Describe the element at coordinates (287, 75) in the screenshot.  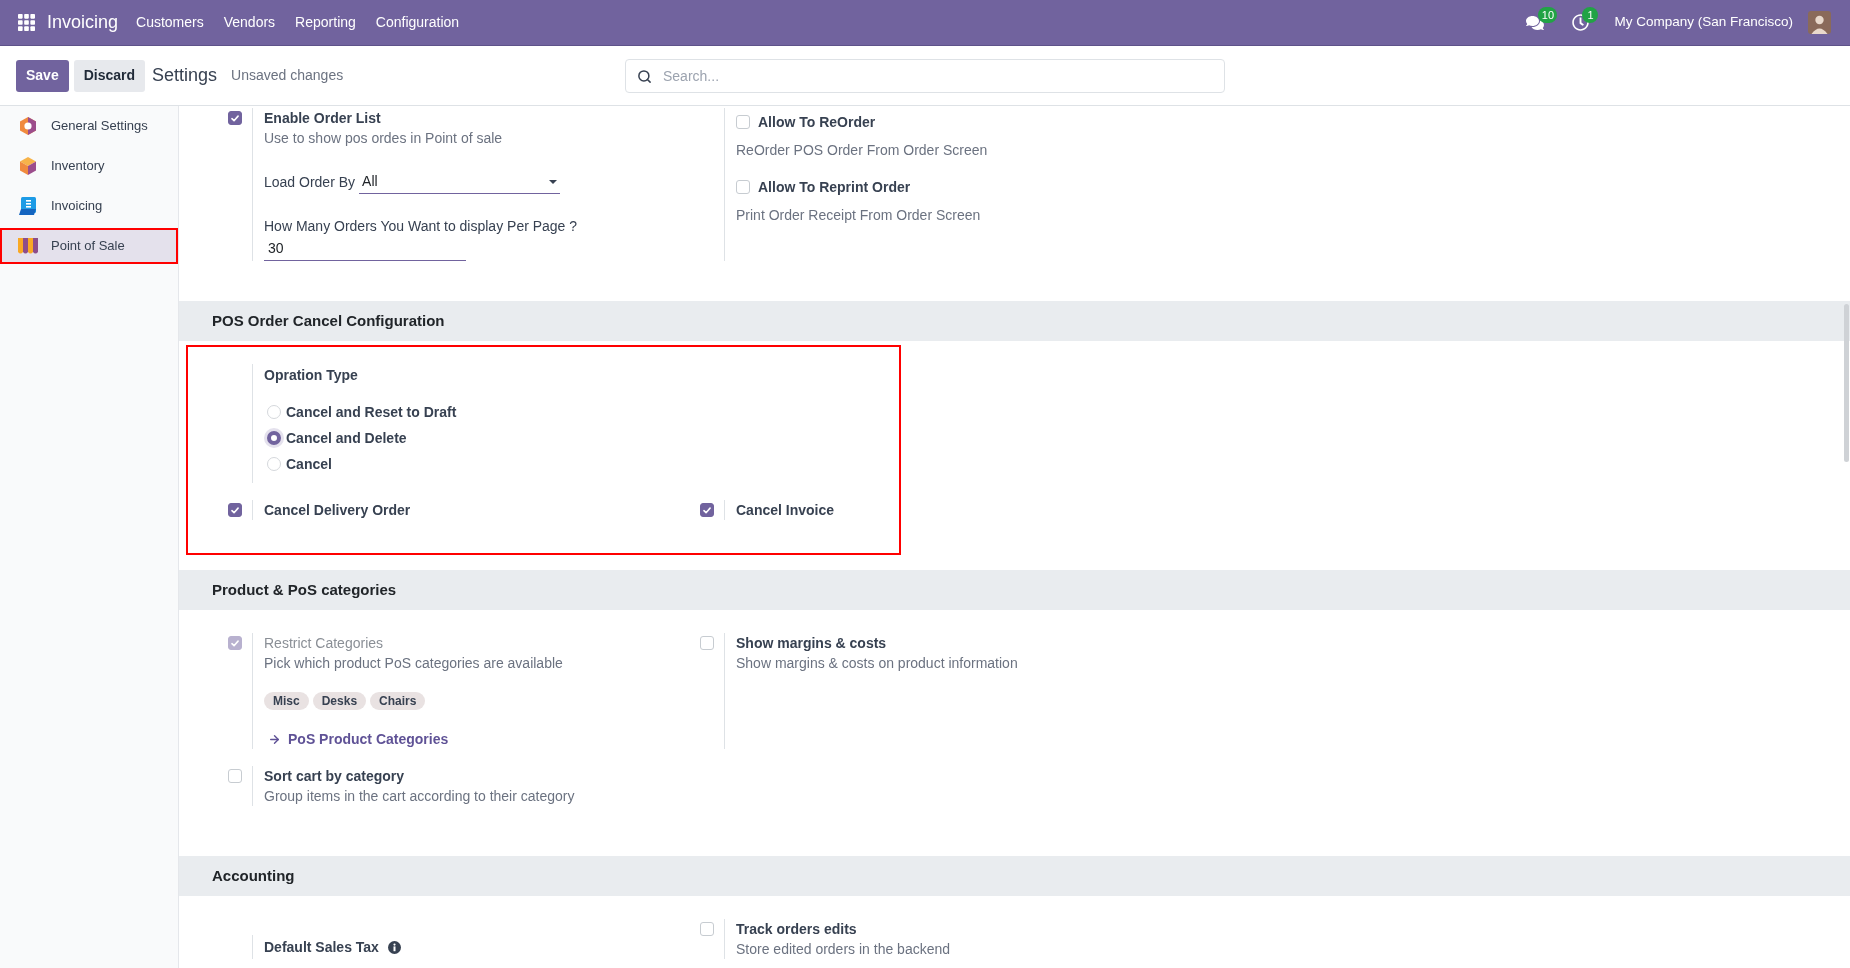
I see `unsaved-status: Unsaved changes` at that location.